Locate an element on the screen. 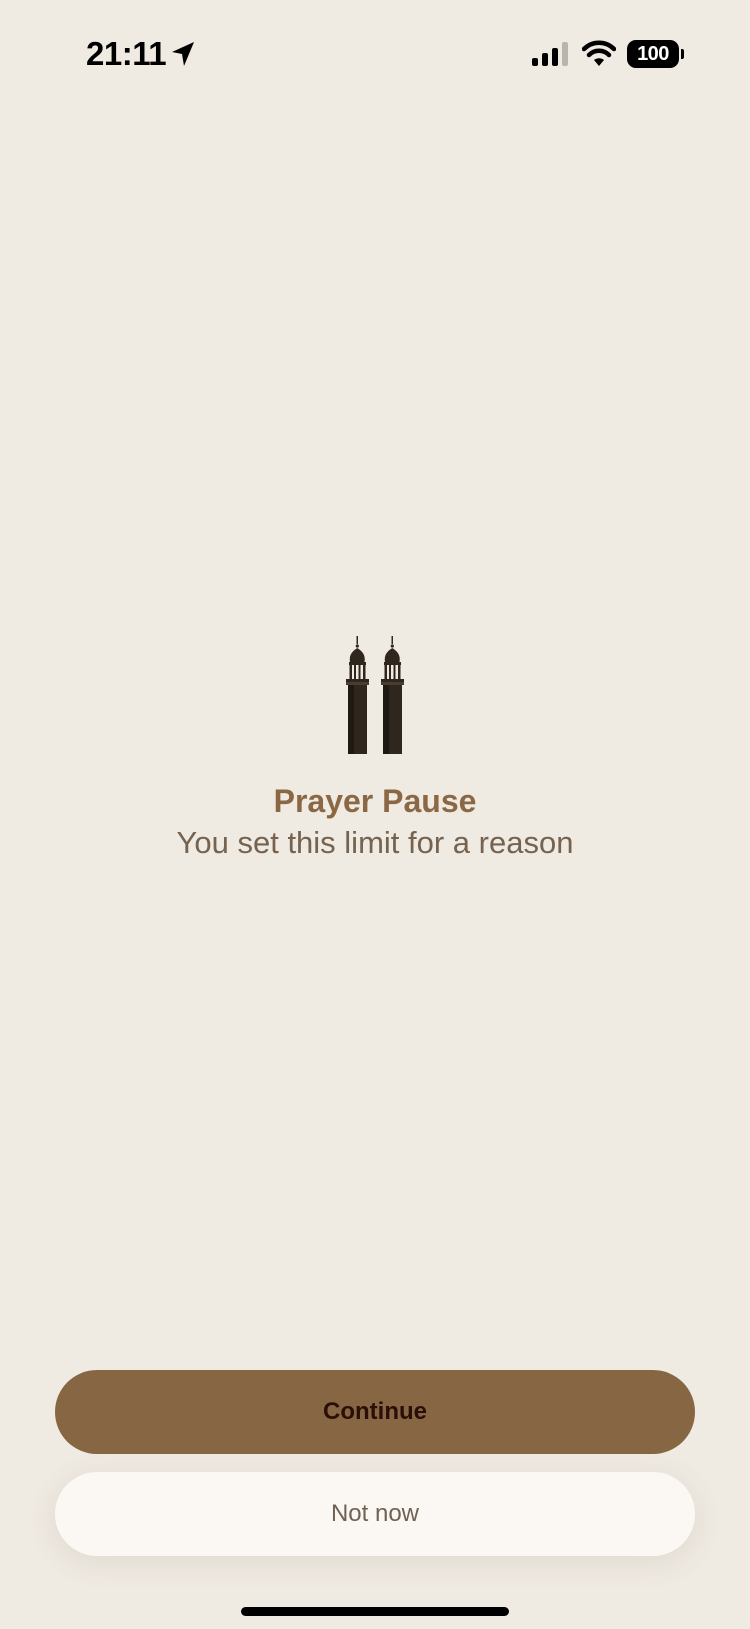  battery-icon: 100 is located at coordinates (656, 54).